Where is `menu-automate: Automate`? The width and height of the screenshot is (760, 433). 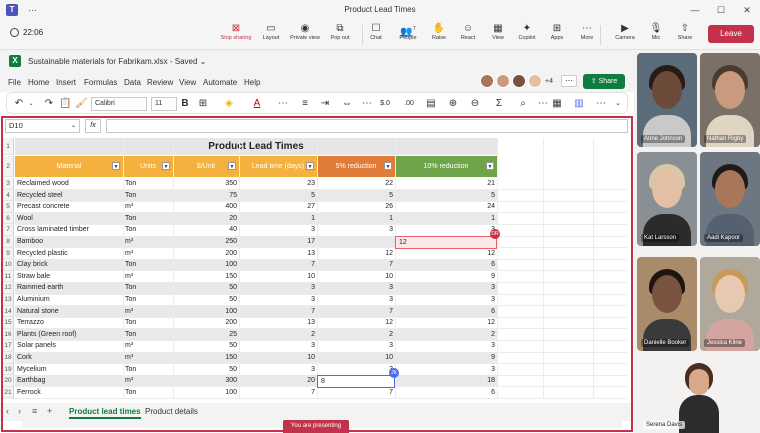
menu-automate: Automate is located at coordinates (220, 82).